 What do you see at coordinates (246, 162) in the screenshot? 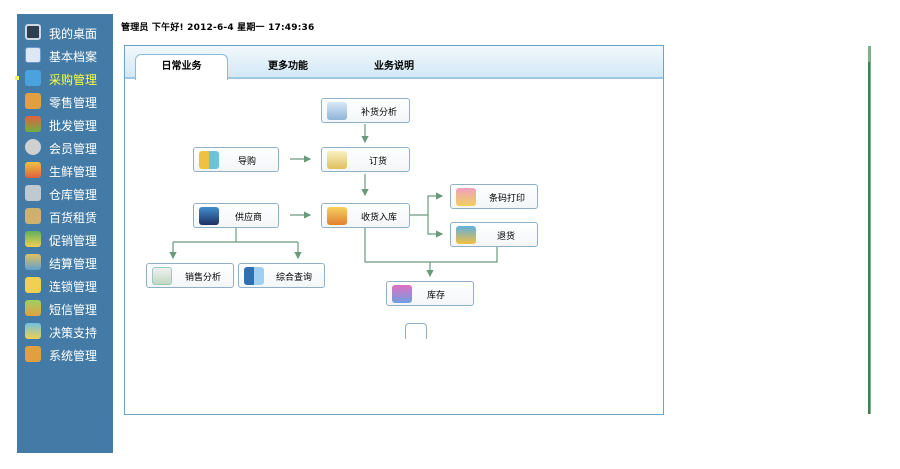
I see `node-label: 导购` at bounding box center [246, 162].